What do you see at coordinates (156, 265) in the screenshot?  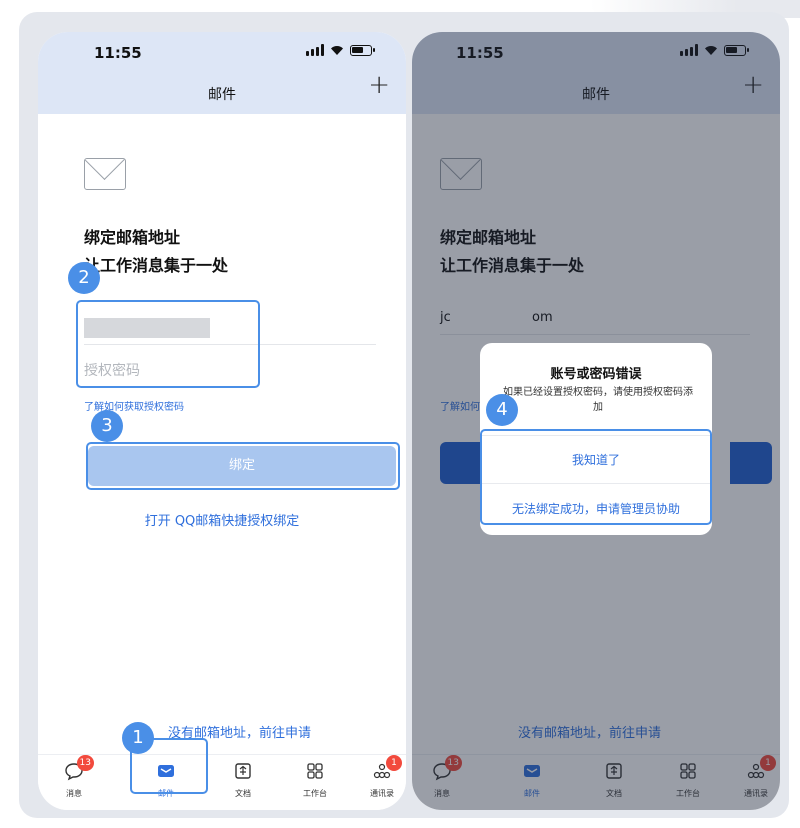 I see `heading-line-2: 让工作消息集于一处` at bounding box center [156, 265].